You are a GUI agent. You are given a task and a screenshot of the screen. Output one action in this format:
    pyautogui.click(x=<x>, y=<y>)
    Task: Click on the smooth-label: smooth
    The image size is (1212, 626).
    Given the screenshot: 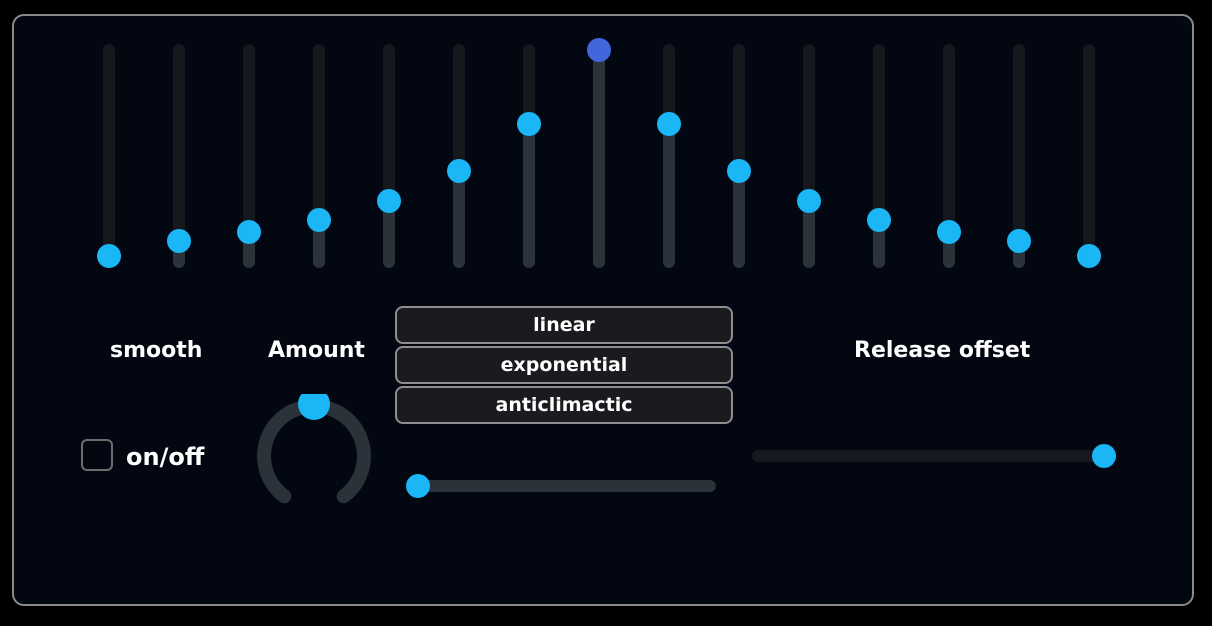 What is the action you would take?
    pyautogui.click(x=156, y=350)
    